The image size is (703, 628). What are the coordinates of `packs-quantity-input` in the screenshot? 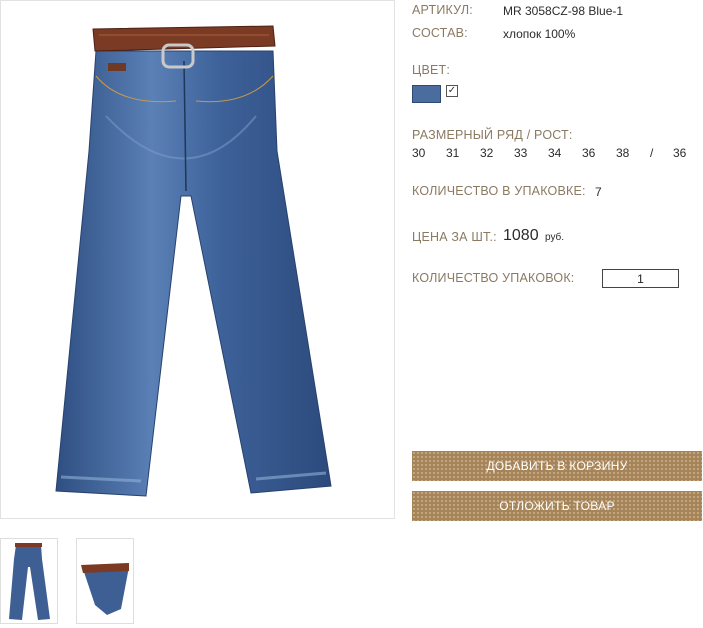 It's located at (640, 278).